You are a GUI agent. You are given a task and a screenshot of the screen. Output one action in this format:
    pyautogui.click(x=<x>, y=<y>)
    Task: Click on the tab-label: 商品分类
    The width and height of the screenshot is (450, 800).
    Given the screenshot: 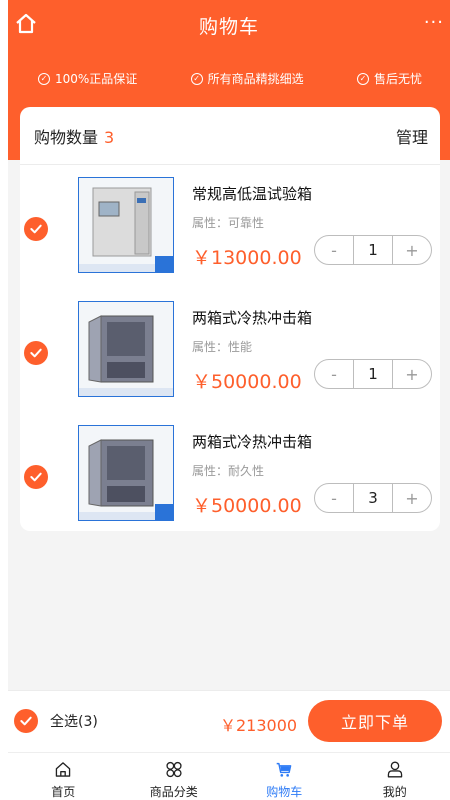 What is the action you would take?
    pyautogui.click(x=173, y=792)
    